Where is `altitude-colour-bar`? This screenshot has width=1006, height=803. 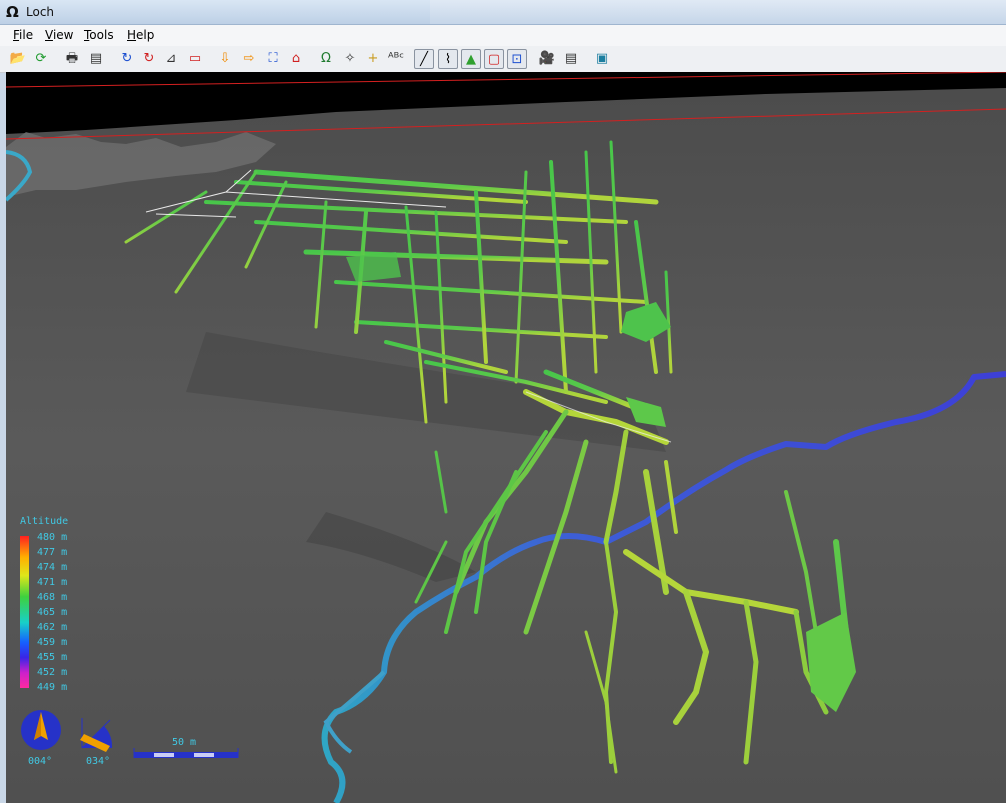 altitude-colour-bar is located at coordinates (24, 612).